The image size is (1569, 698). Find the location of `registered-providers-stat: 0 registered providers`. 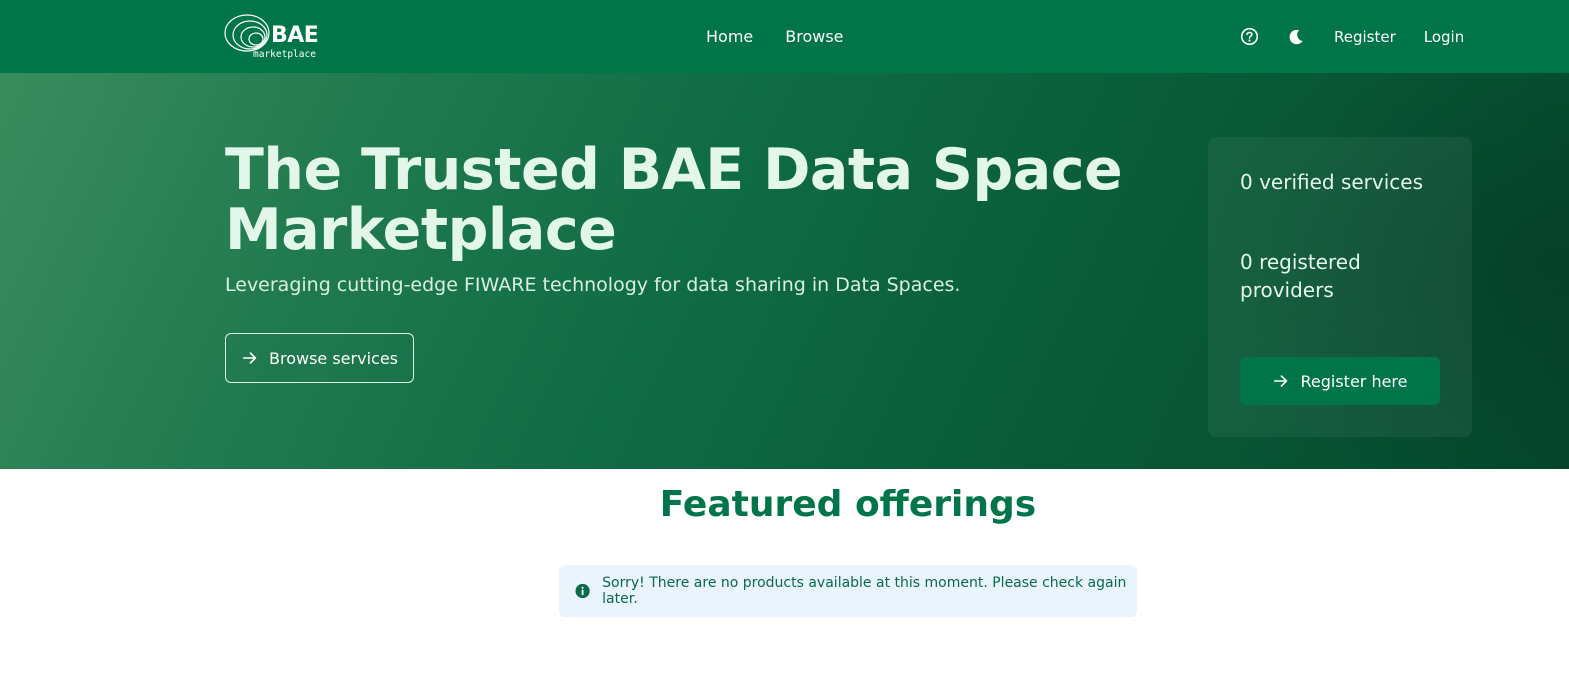

registered-providers-stat: 0 registered providers is located at coordinates (1300, 276).